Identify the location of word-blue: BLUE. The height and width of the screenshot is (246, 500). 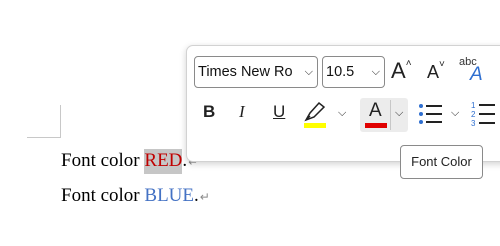
(169, 195).